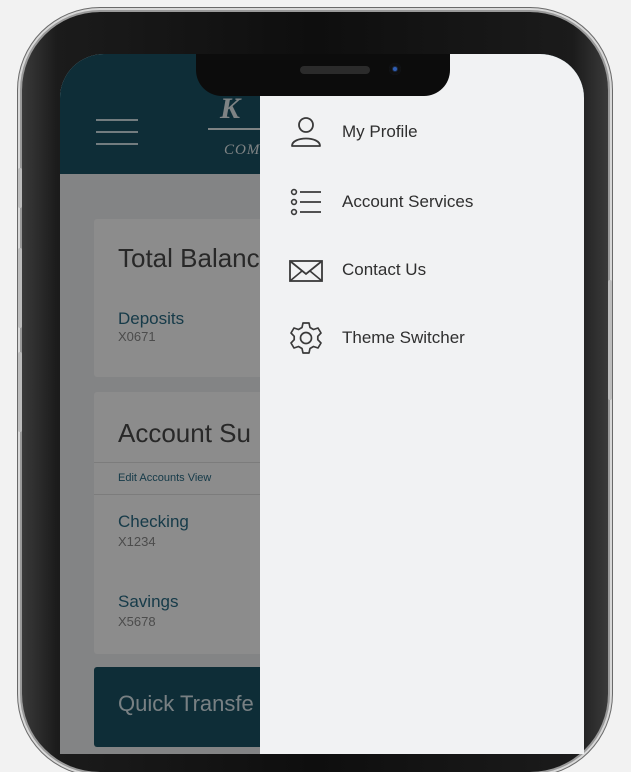 Image resolution: width=631 pixels, height=772 pixels. What do you see at coordinates (305, 202) in the screenshot?
I see `list-icon` at bounding box center [305, 202].